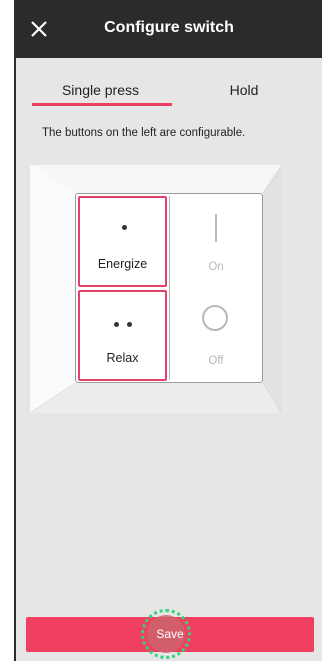  Describe the element at coordinates (124, 227) in the screenshot. I see `single-dot-icon` at that location.